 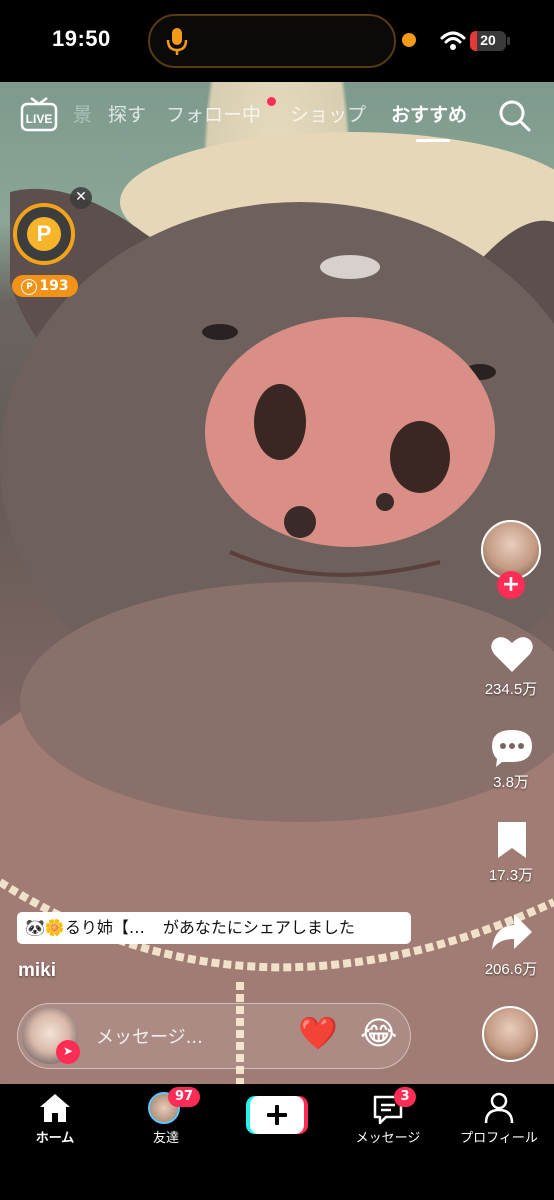 I want to click on home-icon, so click(x=55, y=1108).